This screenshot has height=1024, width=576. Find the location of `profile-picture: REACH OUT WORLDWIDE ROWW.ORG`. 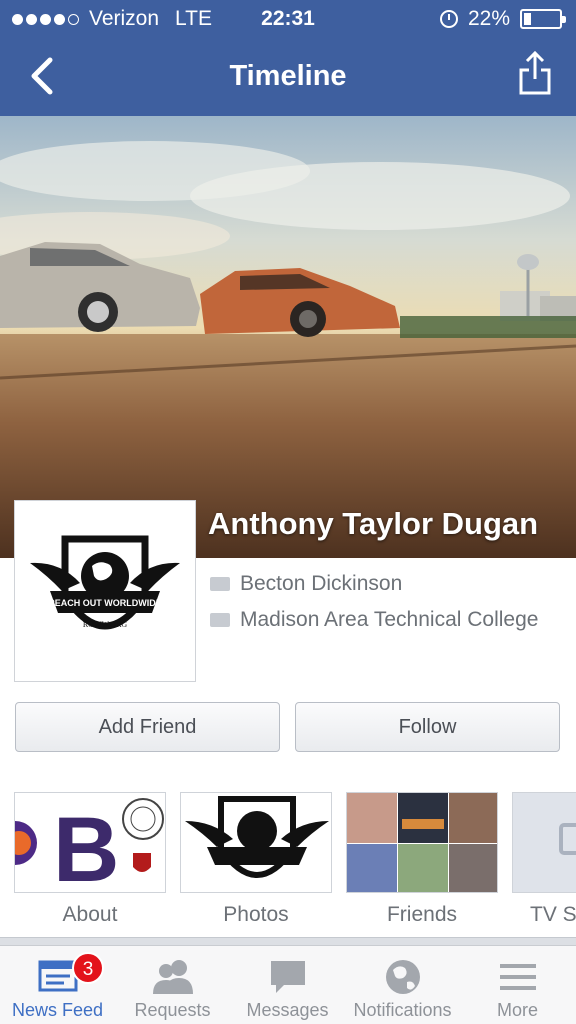

profile-picture: REACH OUT WORLDWIDE ROWW.ORG is located at coordinates (105, 591).